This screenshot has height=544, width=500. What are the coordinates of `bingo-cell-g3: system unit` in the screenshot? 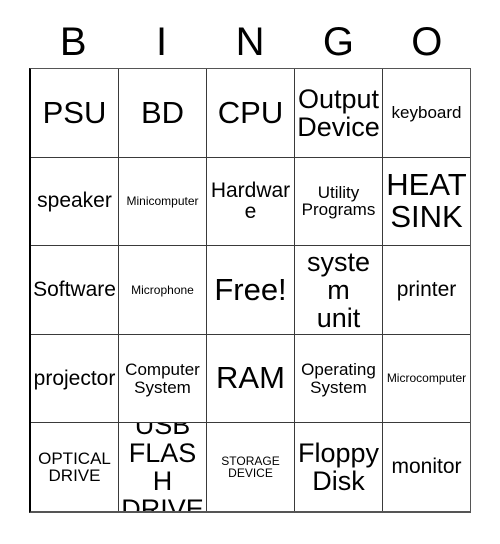 It's located at (338, 290).